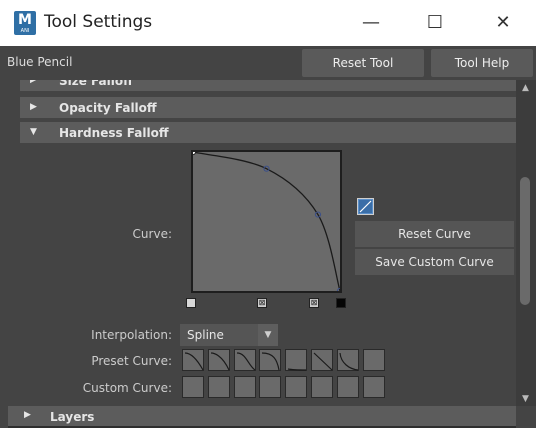 The height and width of the screenshot is (428, 536). Describe the element at coordinates (205, 335) in the screenshot. I see `interpolation-value: Spline` at that location.